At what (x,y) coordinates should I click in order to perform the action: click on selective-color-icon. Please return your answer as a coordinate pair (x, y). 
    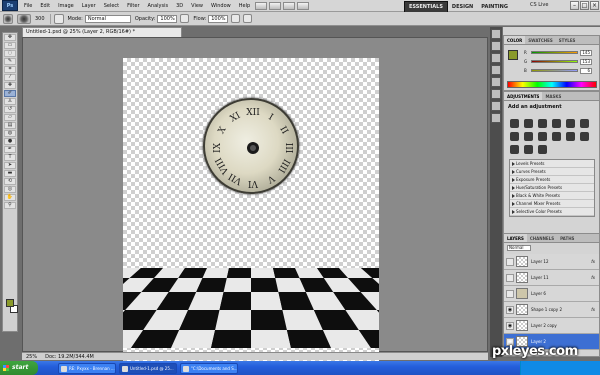
    Looking at the image, I should click on (542, 149).